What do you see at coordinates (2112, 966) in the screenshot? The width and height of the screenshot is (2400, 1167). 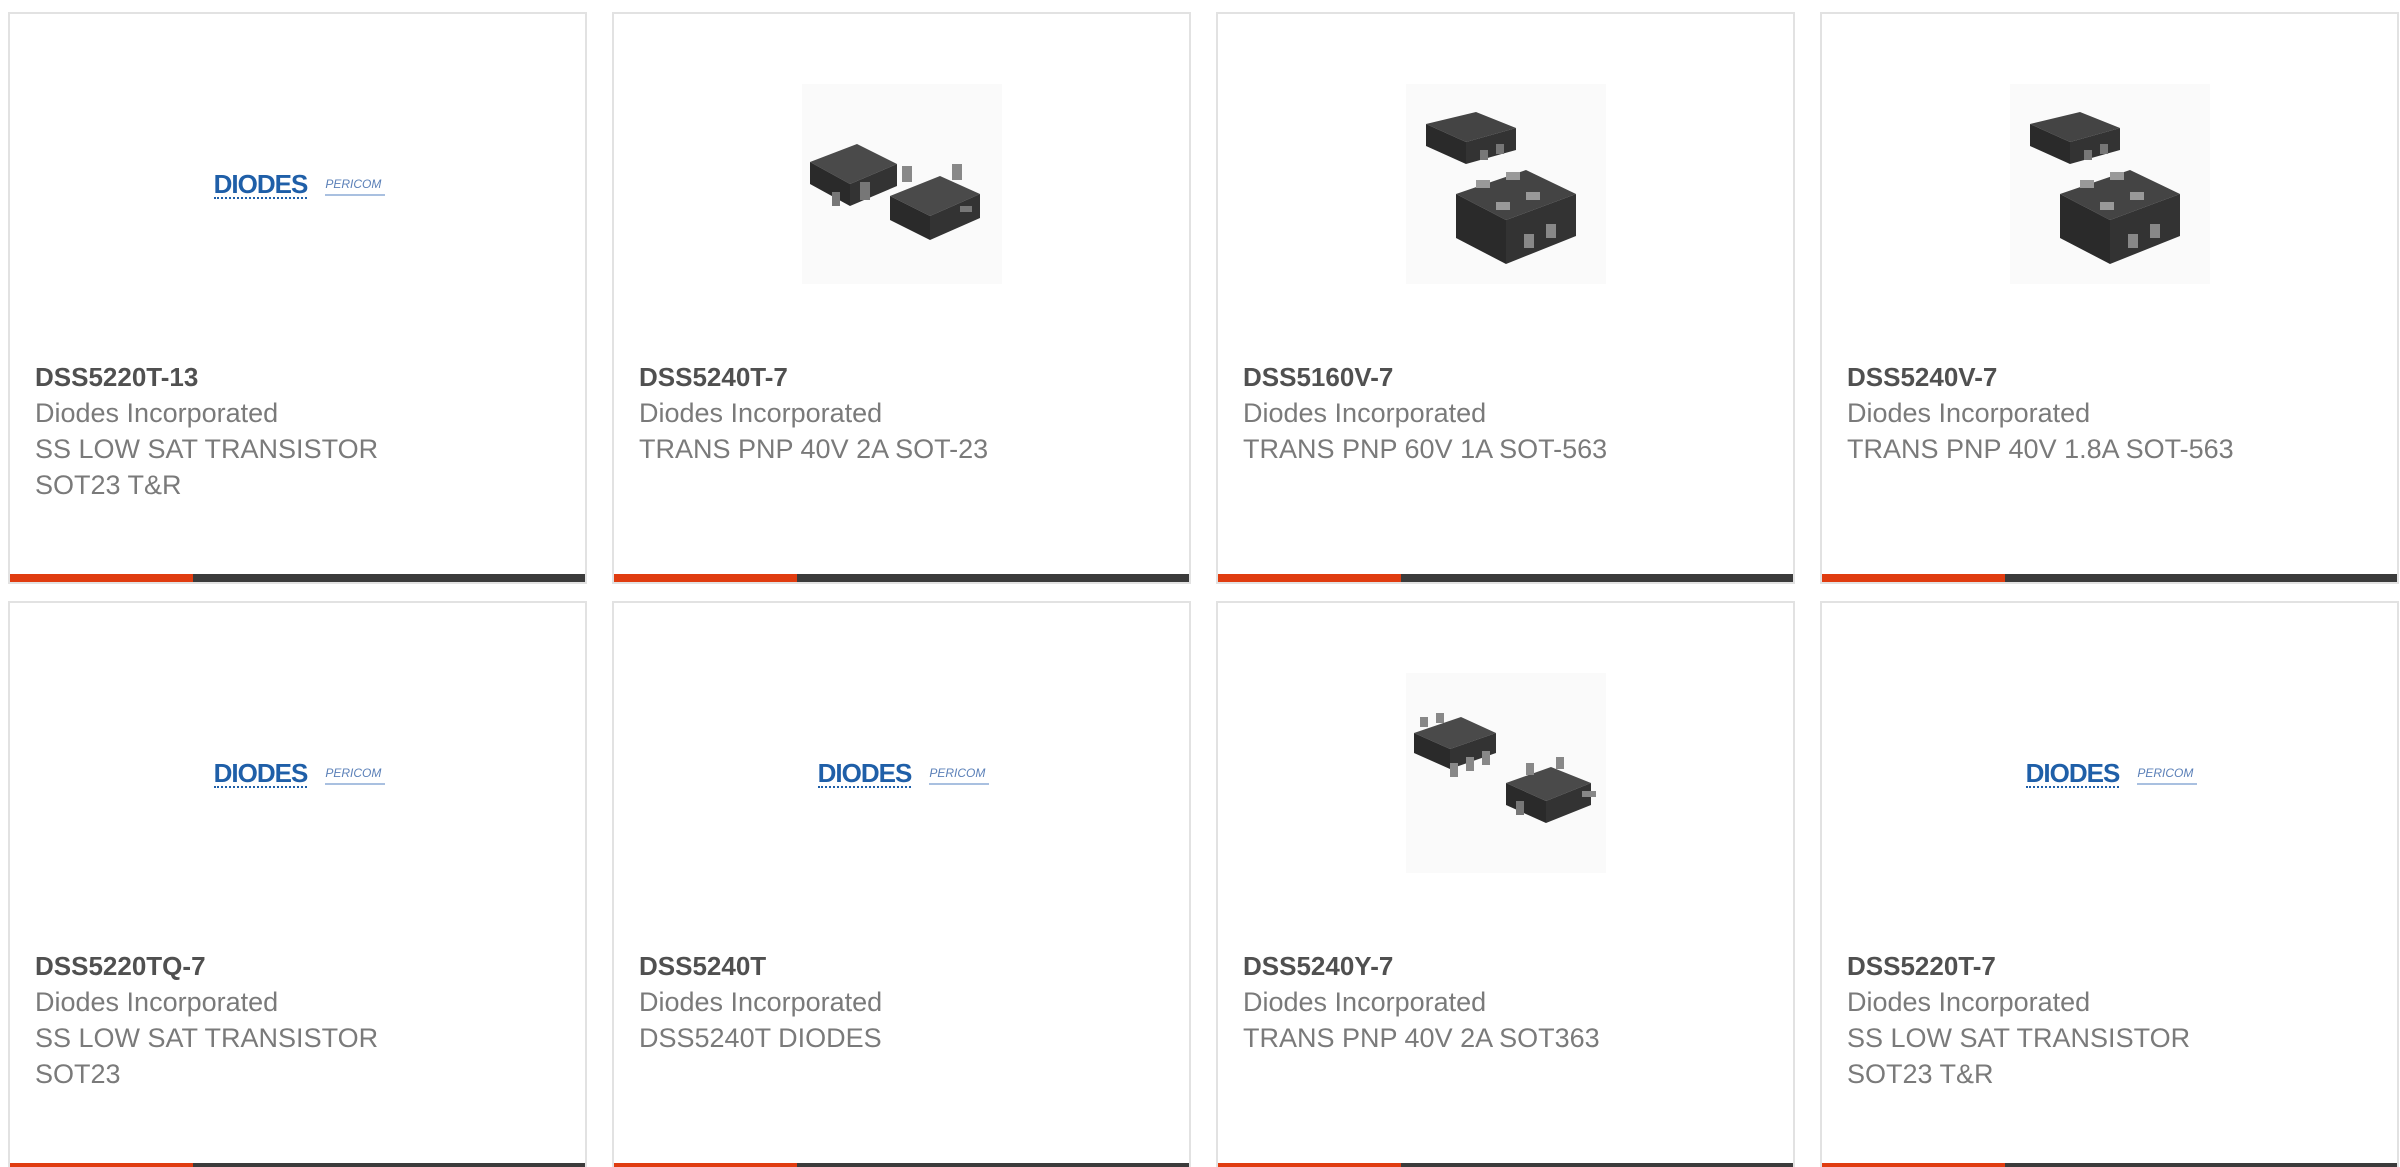 I see `part-number: DSS5220T-7` at bounding box center [2112, 966].